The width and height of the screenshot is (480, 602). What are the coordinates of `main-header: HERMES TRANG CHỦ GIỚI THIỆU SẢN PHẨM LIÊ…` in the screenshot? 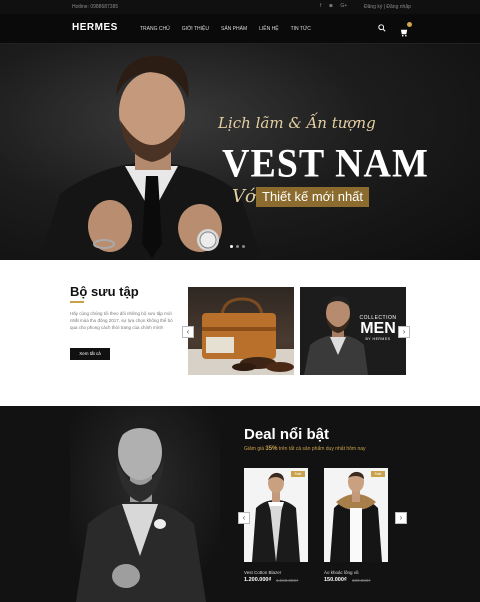 It's located at (240, 29).